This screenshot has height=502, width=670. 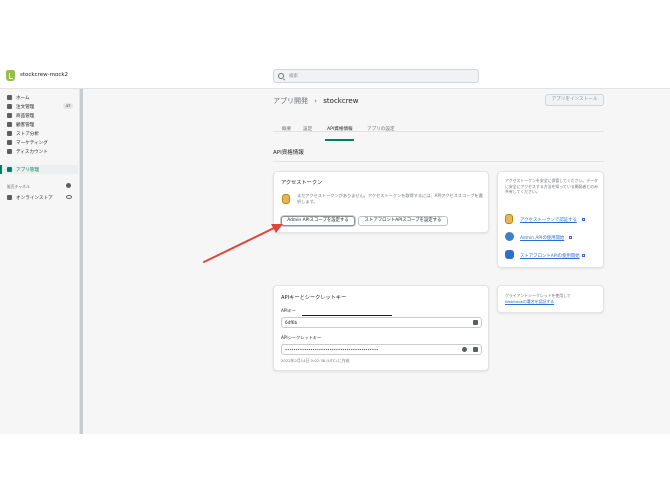 What do you see at coordinates (68, 106) in the screenshot?
I see `orders-count-badge: 47` at bounding box center [68, 106].